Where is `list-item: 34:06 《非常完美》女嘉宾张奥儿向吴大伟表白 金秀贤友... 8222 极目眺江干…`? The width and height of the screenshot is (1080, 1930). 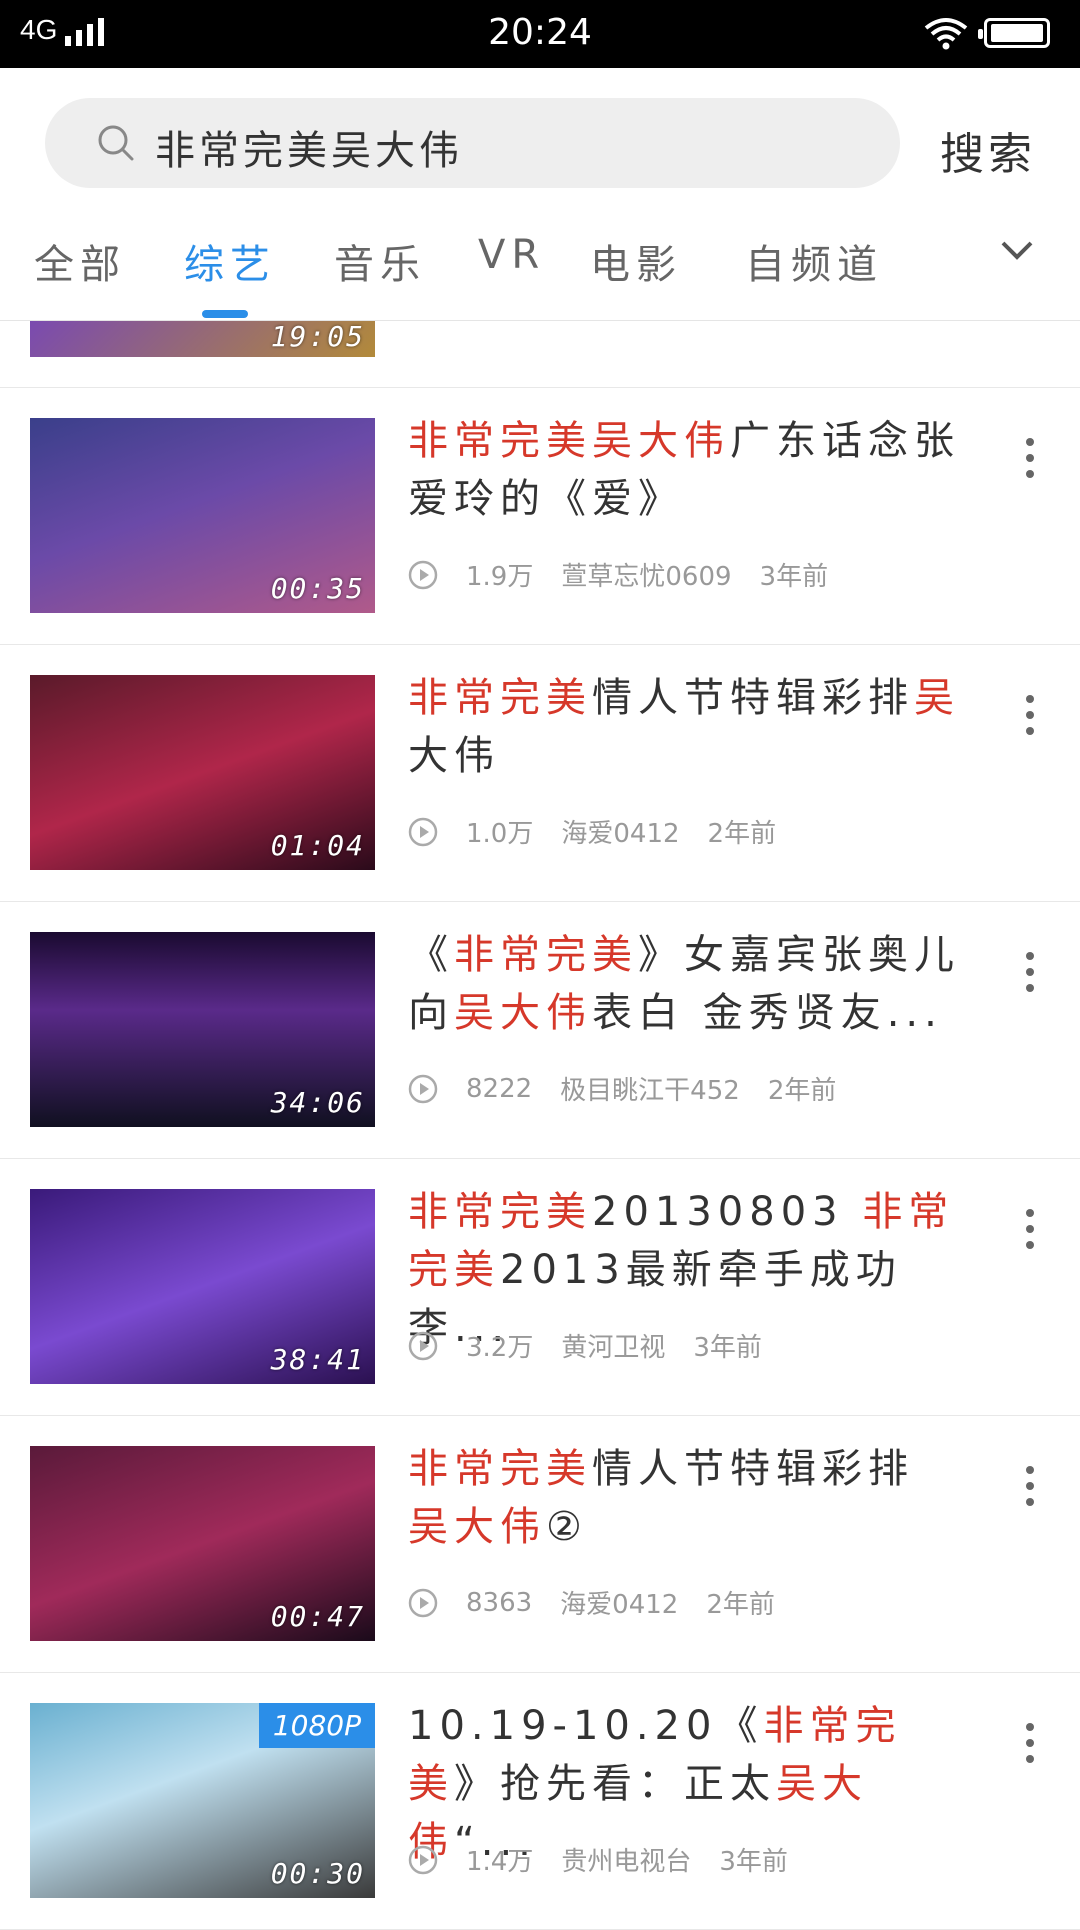
list-item: 34:06 《非常完美》女嘉宾张奥儿向吴大伟表白 金秀贤友... 8222 极目眺江干… is located at coordinates (540, 1030).